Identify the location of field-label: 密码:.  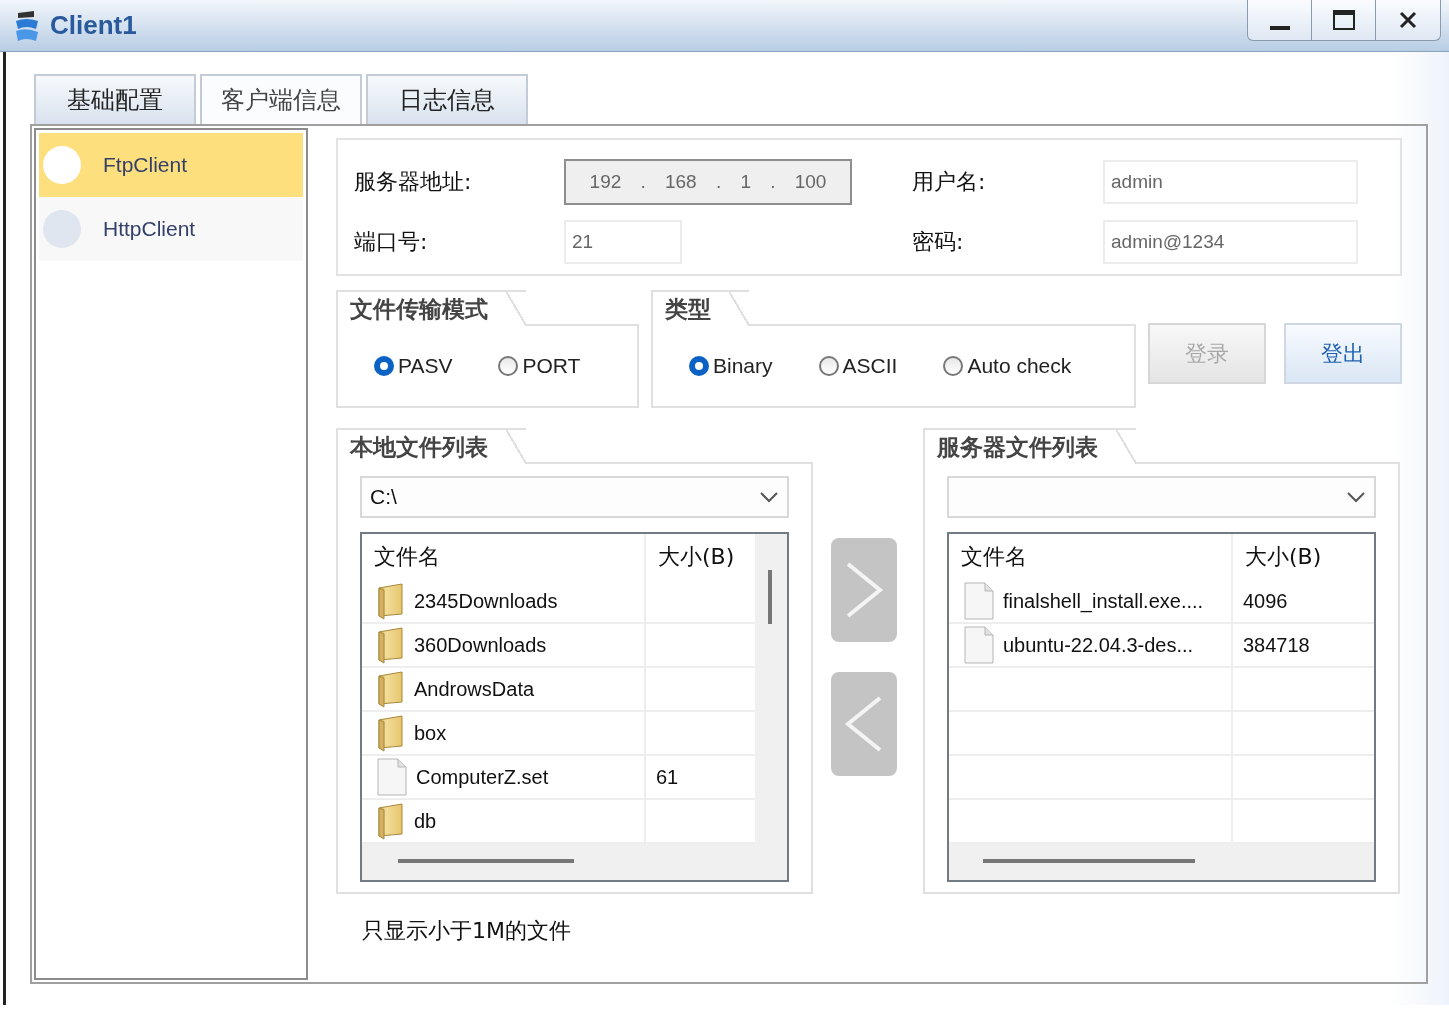
(938, 241).